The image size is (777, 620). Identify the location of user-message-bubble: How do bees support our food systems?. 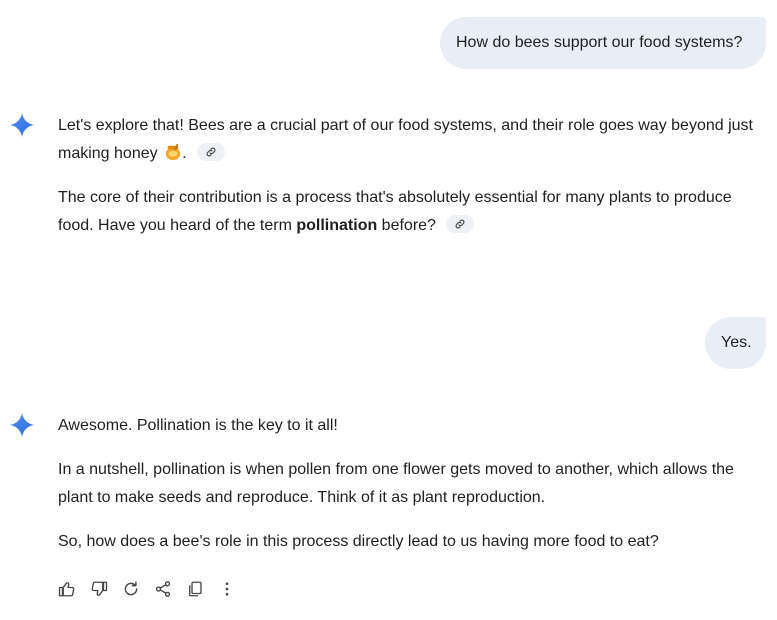
(603, 43).